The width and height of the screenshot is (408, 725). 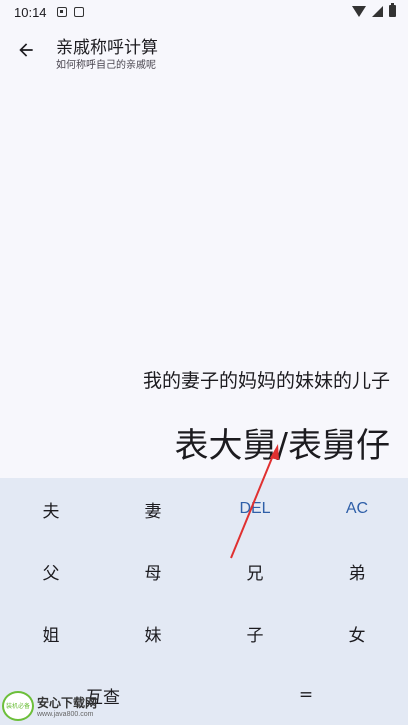 What do you see at coordinates (107, 48) in the screenshot?
I see `page-title: 亲戚称呼计算` at bounding box center [107, 48].